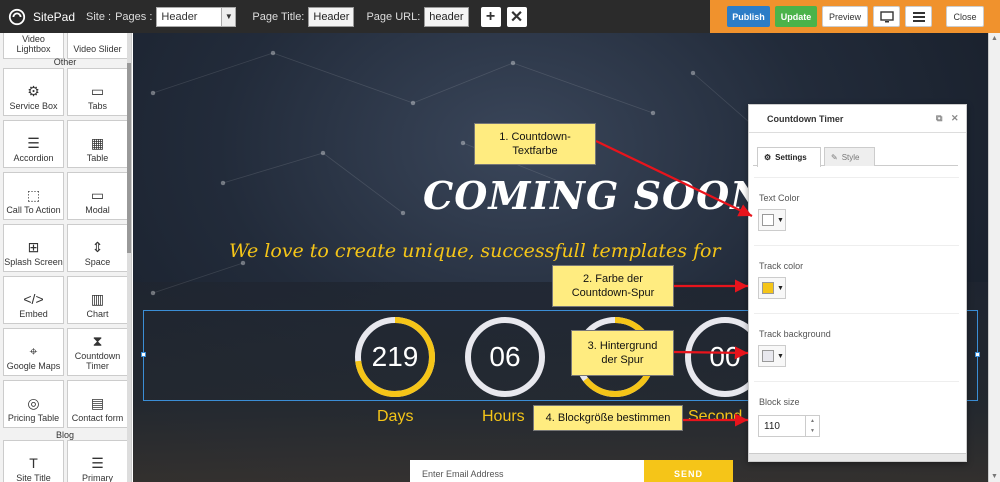 Image resolution: width=1000 pixels, height=482 pixels. What do you see at coordinates (97, 158) in the screenshot?
I see `widget-label: Table` at bounding box center [97, 158].